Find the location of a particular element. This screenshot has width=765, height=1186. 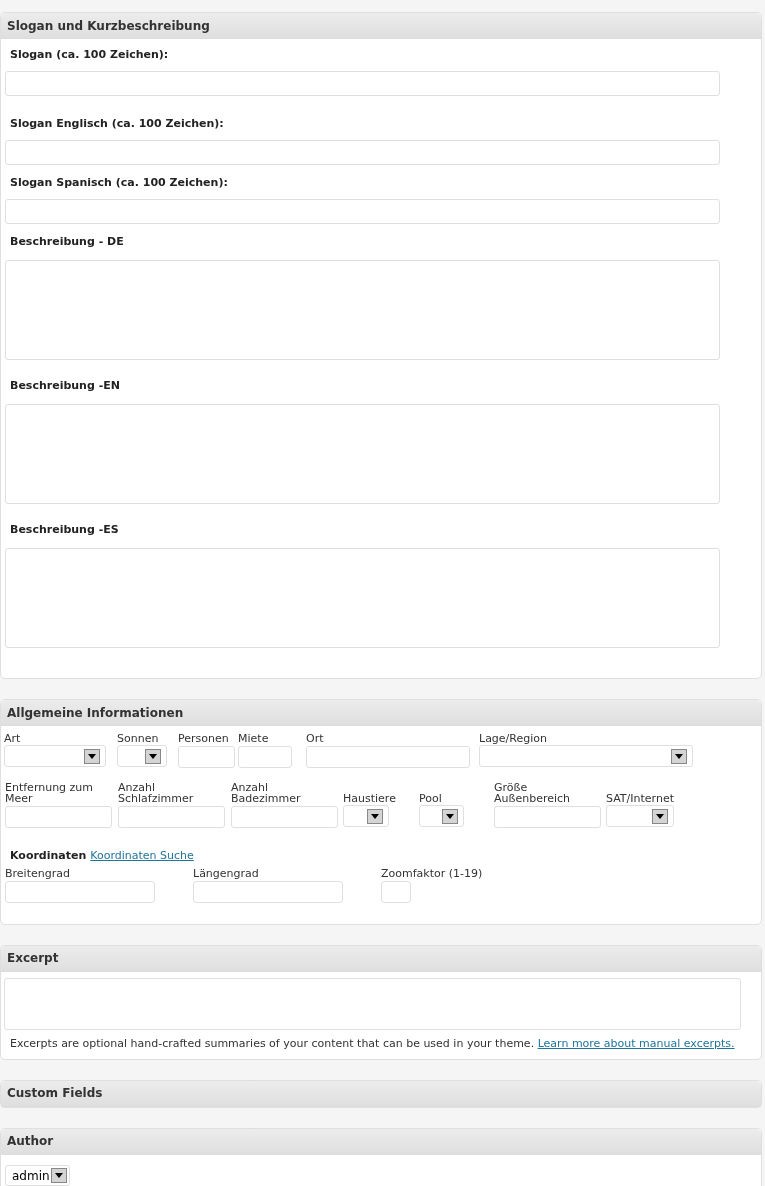

field-label: Slogan (ca. 100 Zeichen): is located at coordinates (89, 55).